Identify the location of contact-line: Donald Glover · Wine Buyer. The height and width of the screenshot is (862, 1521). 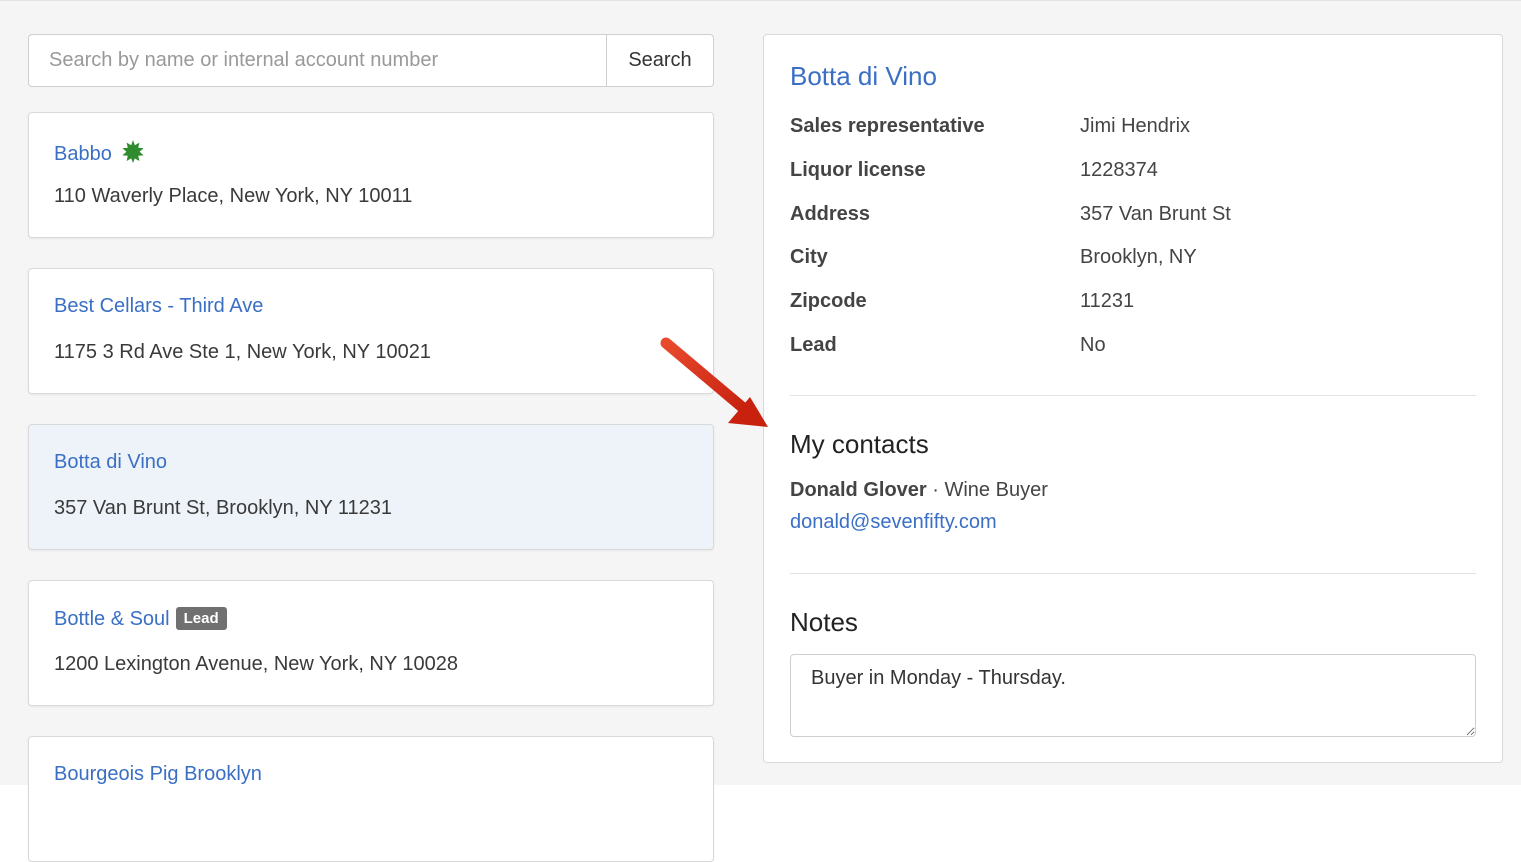
(919, 490).